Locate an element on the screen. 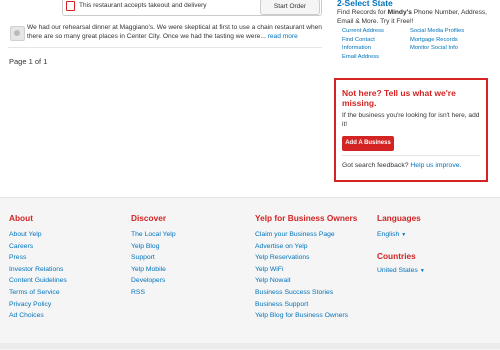 This screenshot has width=500, height=350. footer-link: Ad Choices is located at coordinates (26, 315).